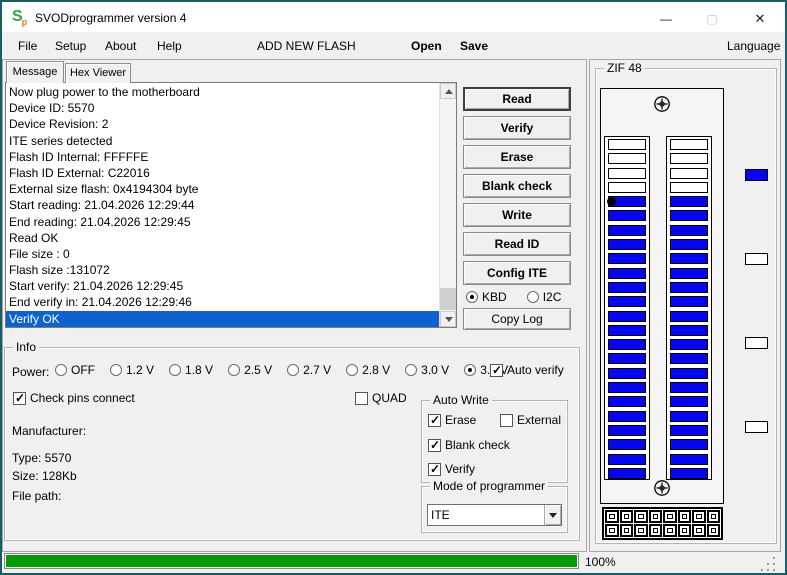  I want to click on zif-group-title: ZIF 48, so click(624, 68).